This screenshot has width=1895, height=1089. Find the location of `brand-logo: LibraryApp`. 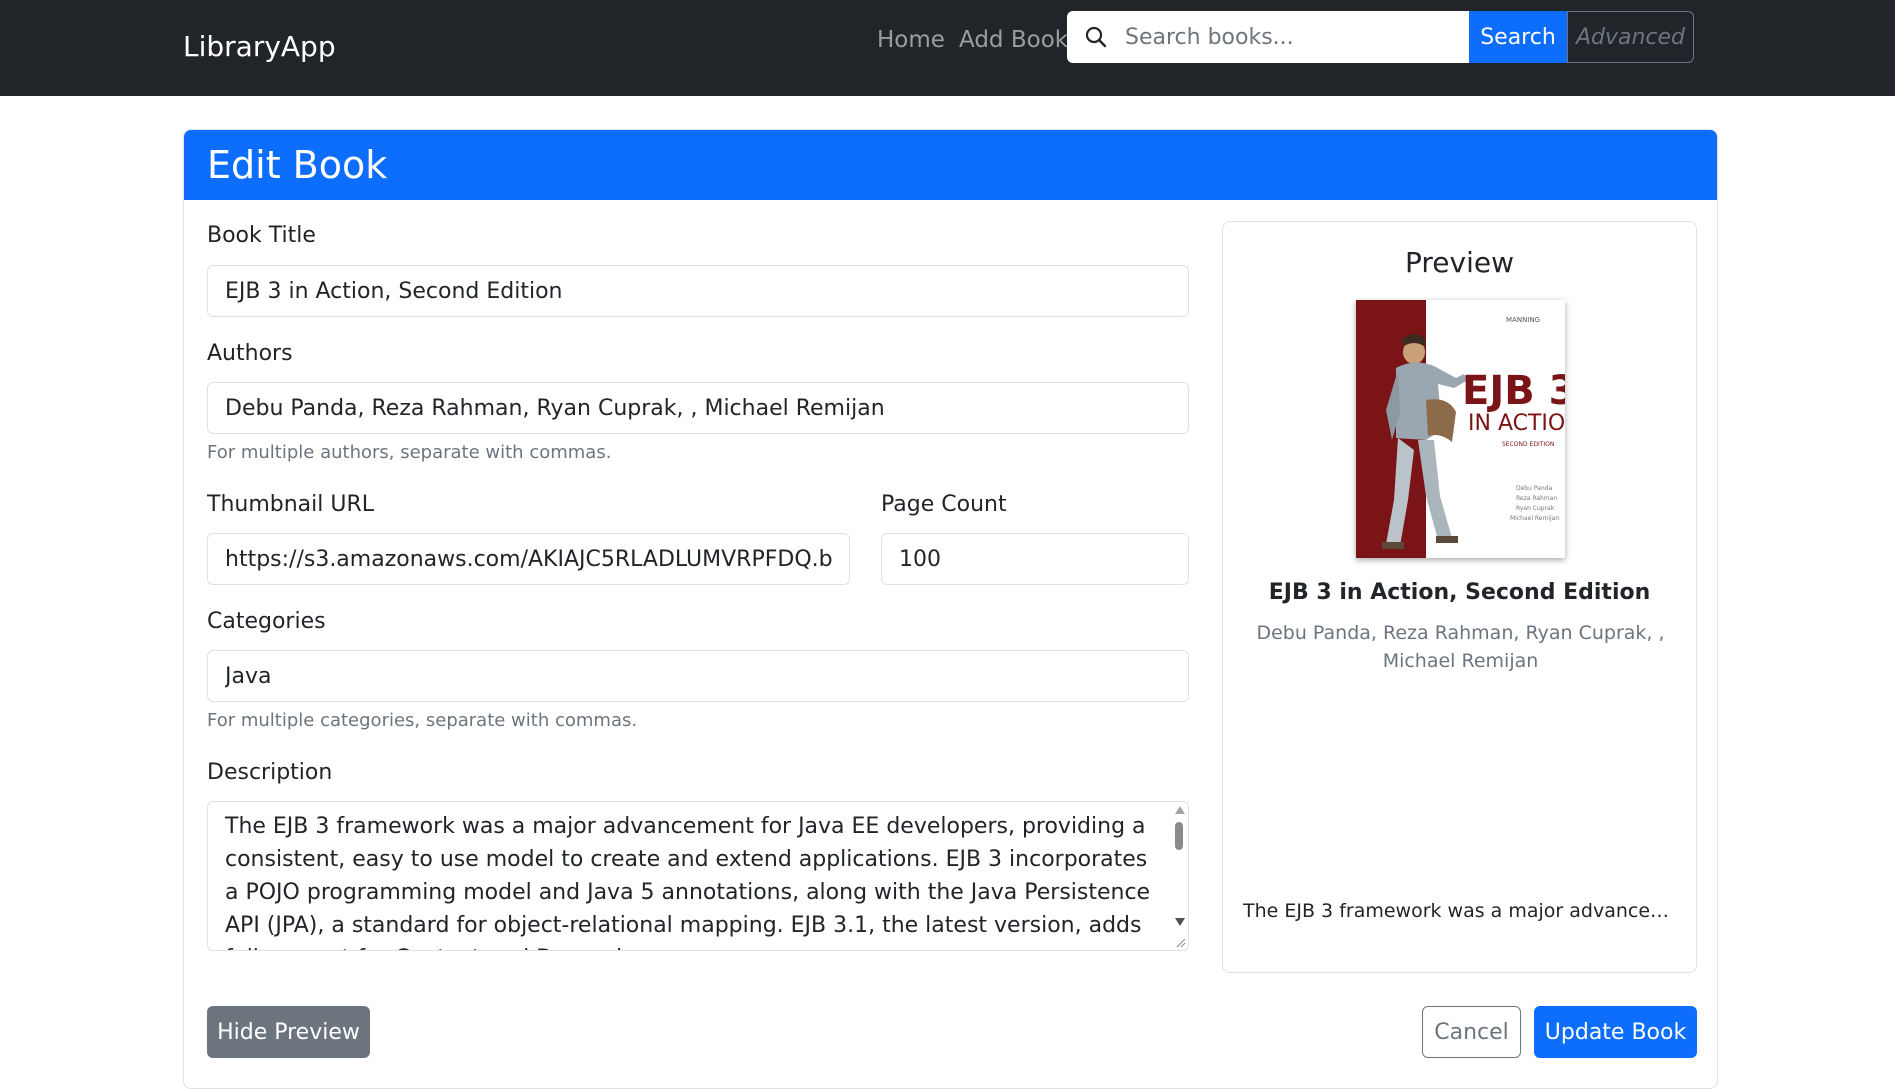

brand-logo: LibraryApp is located at coordinates (259, 46).